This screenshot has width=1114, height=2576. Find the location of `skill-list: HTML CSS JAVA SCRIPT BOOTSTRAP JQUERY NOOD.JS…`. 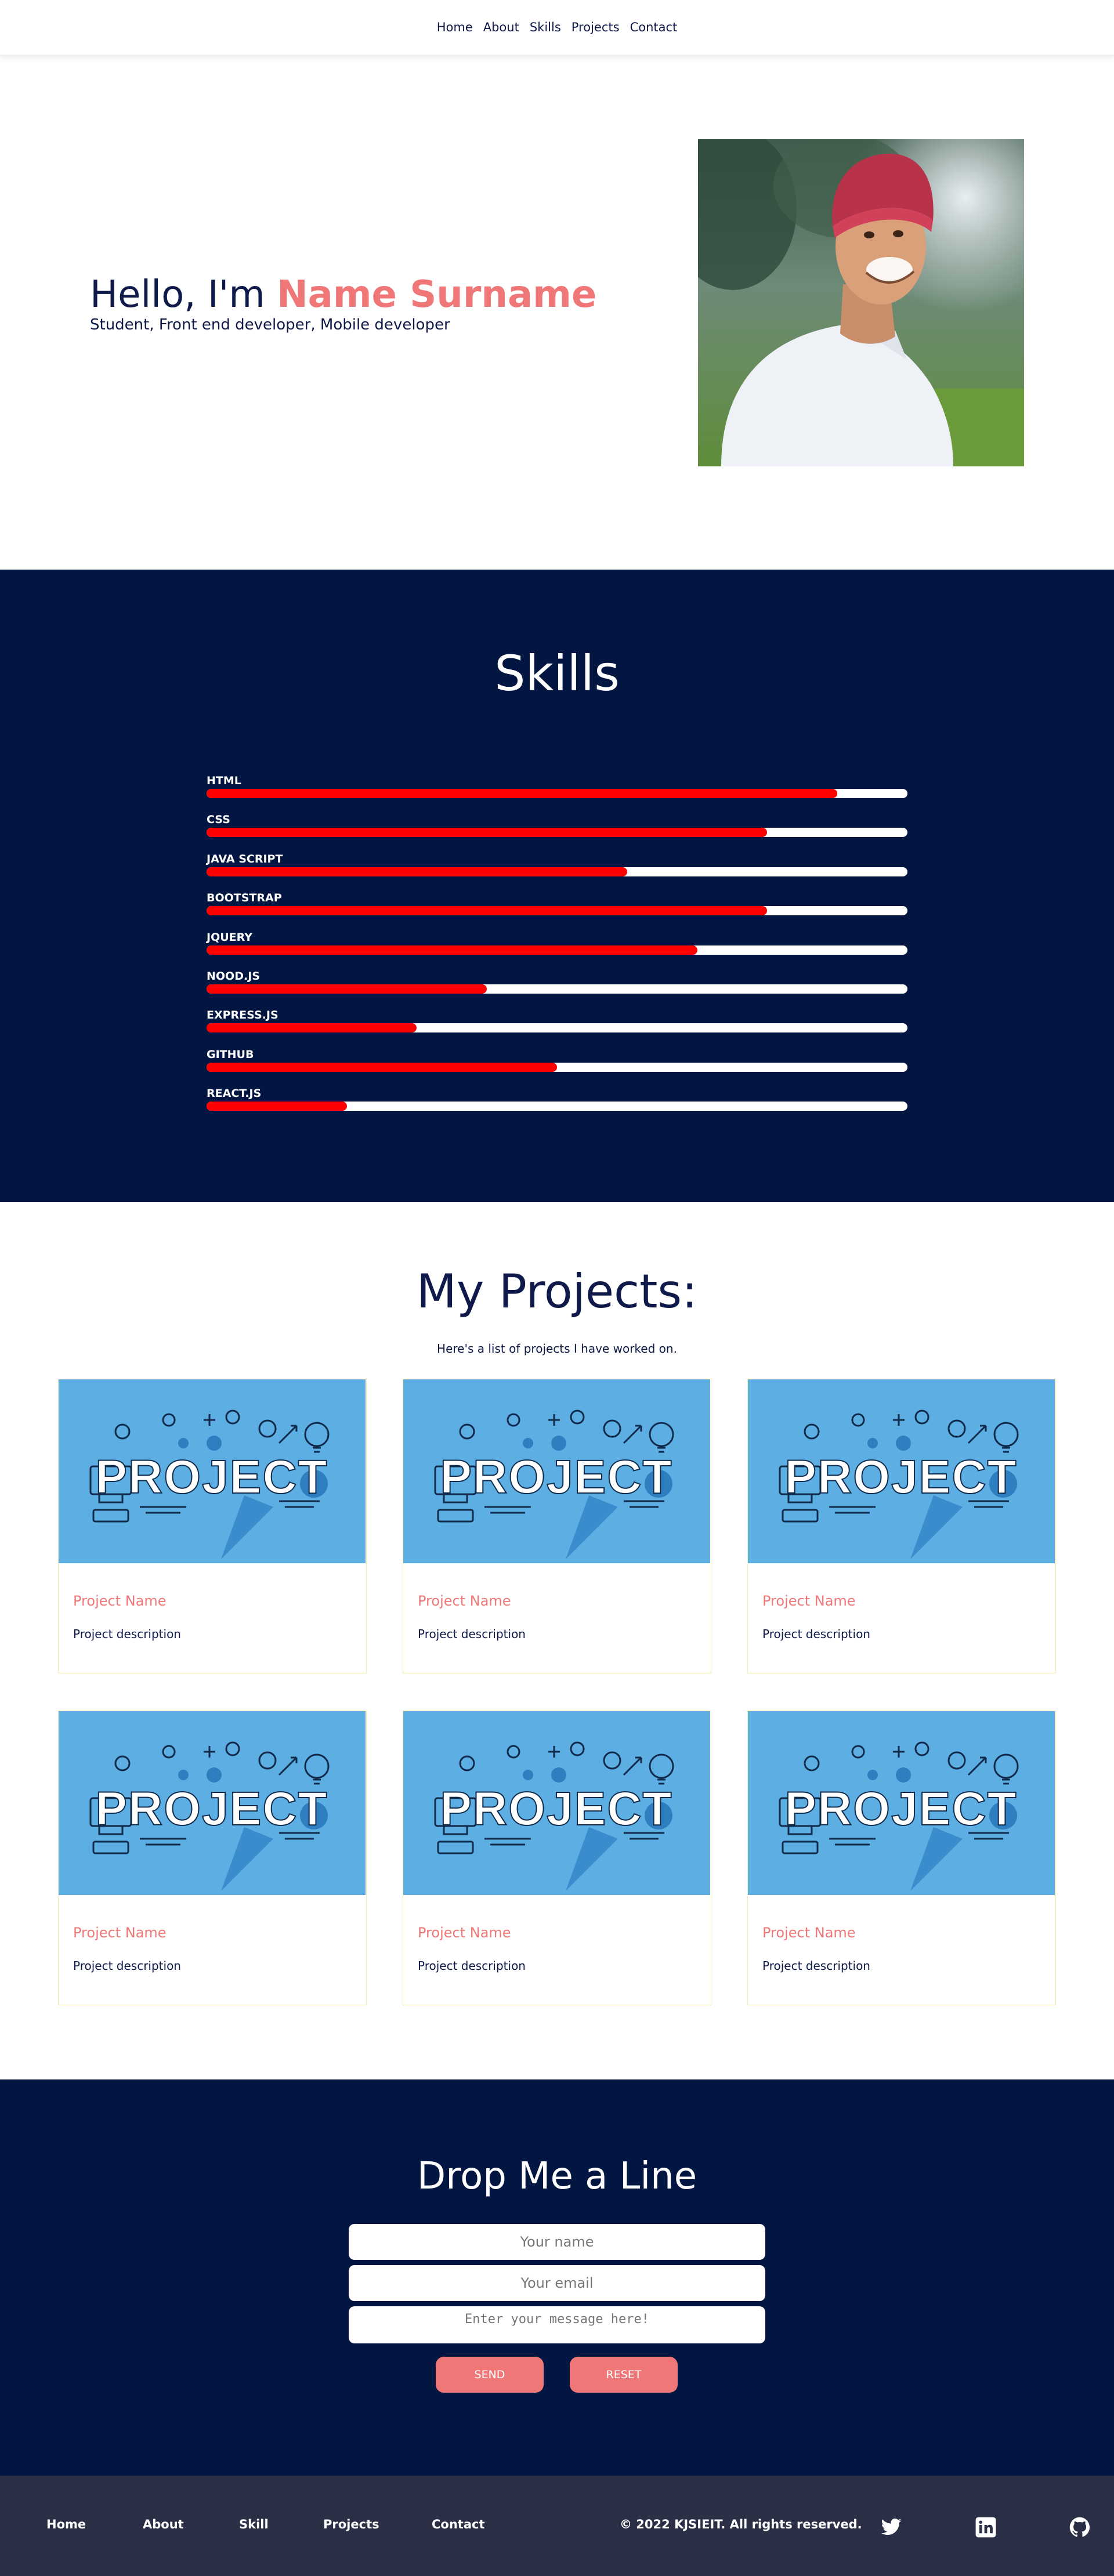

skill-list: HTML CSS JAVA SCRIPT BOOTSTRAP JQUERY NOOD.JS… is located at coordinates (557, 950).